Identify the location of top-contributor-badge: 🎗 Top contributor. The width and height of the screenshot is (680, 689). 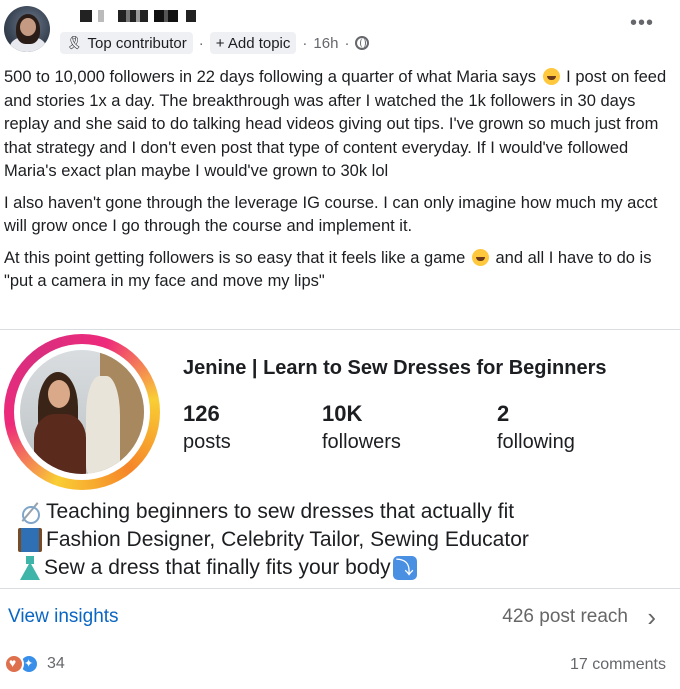
(126, 43).